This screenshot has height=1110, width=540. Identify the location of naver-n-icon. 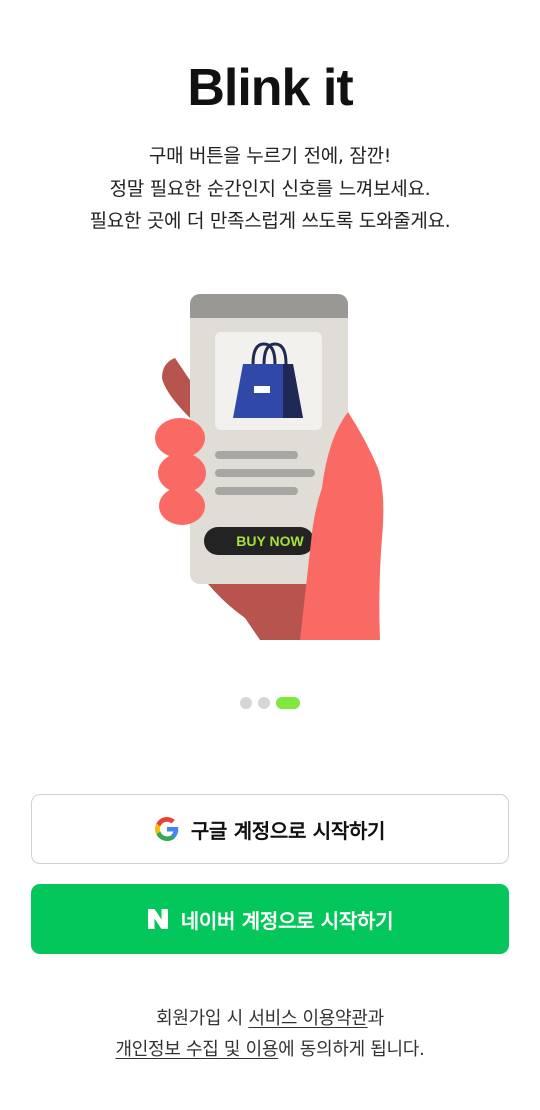
(158, 919).